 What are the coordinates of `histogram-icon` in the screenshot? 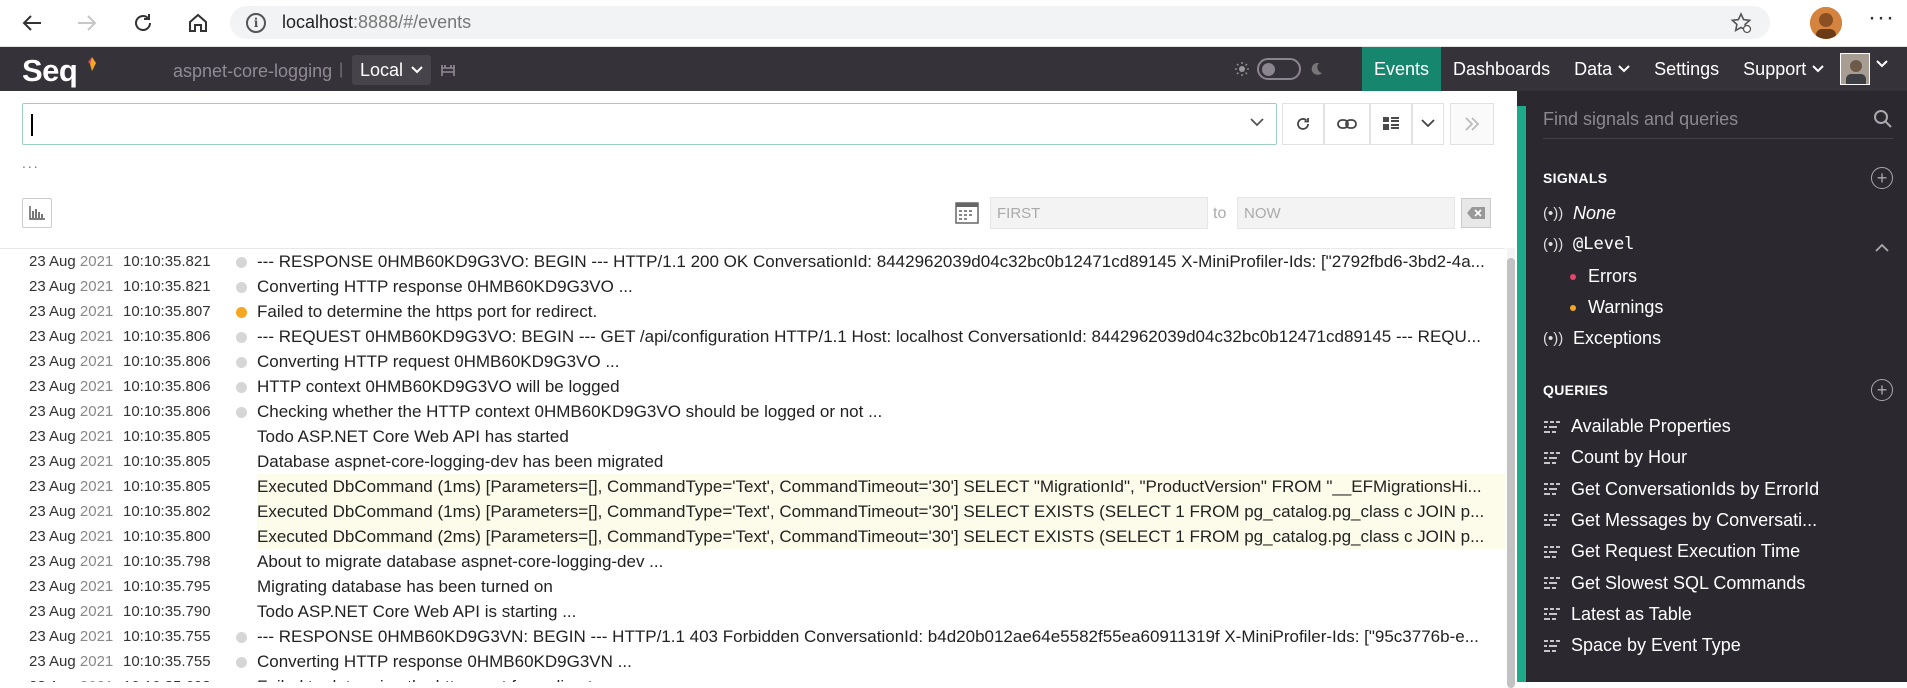 It's located at (37, 213).